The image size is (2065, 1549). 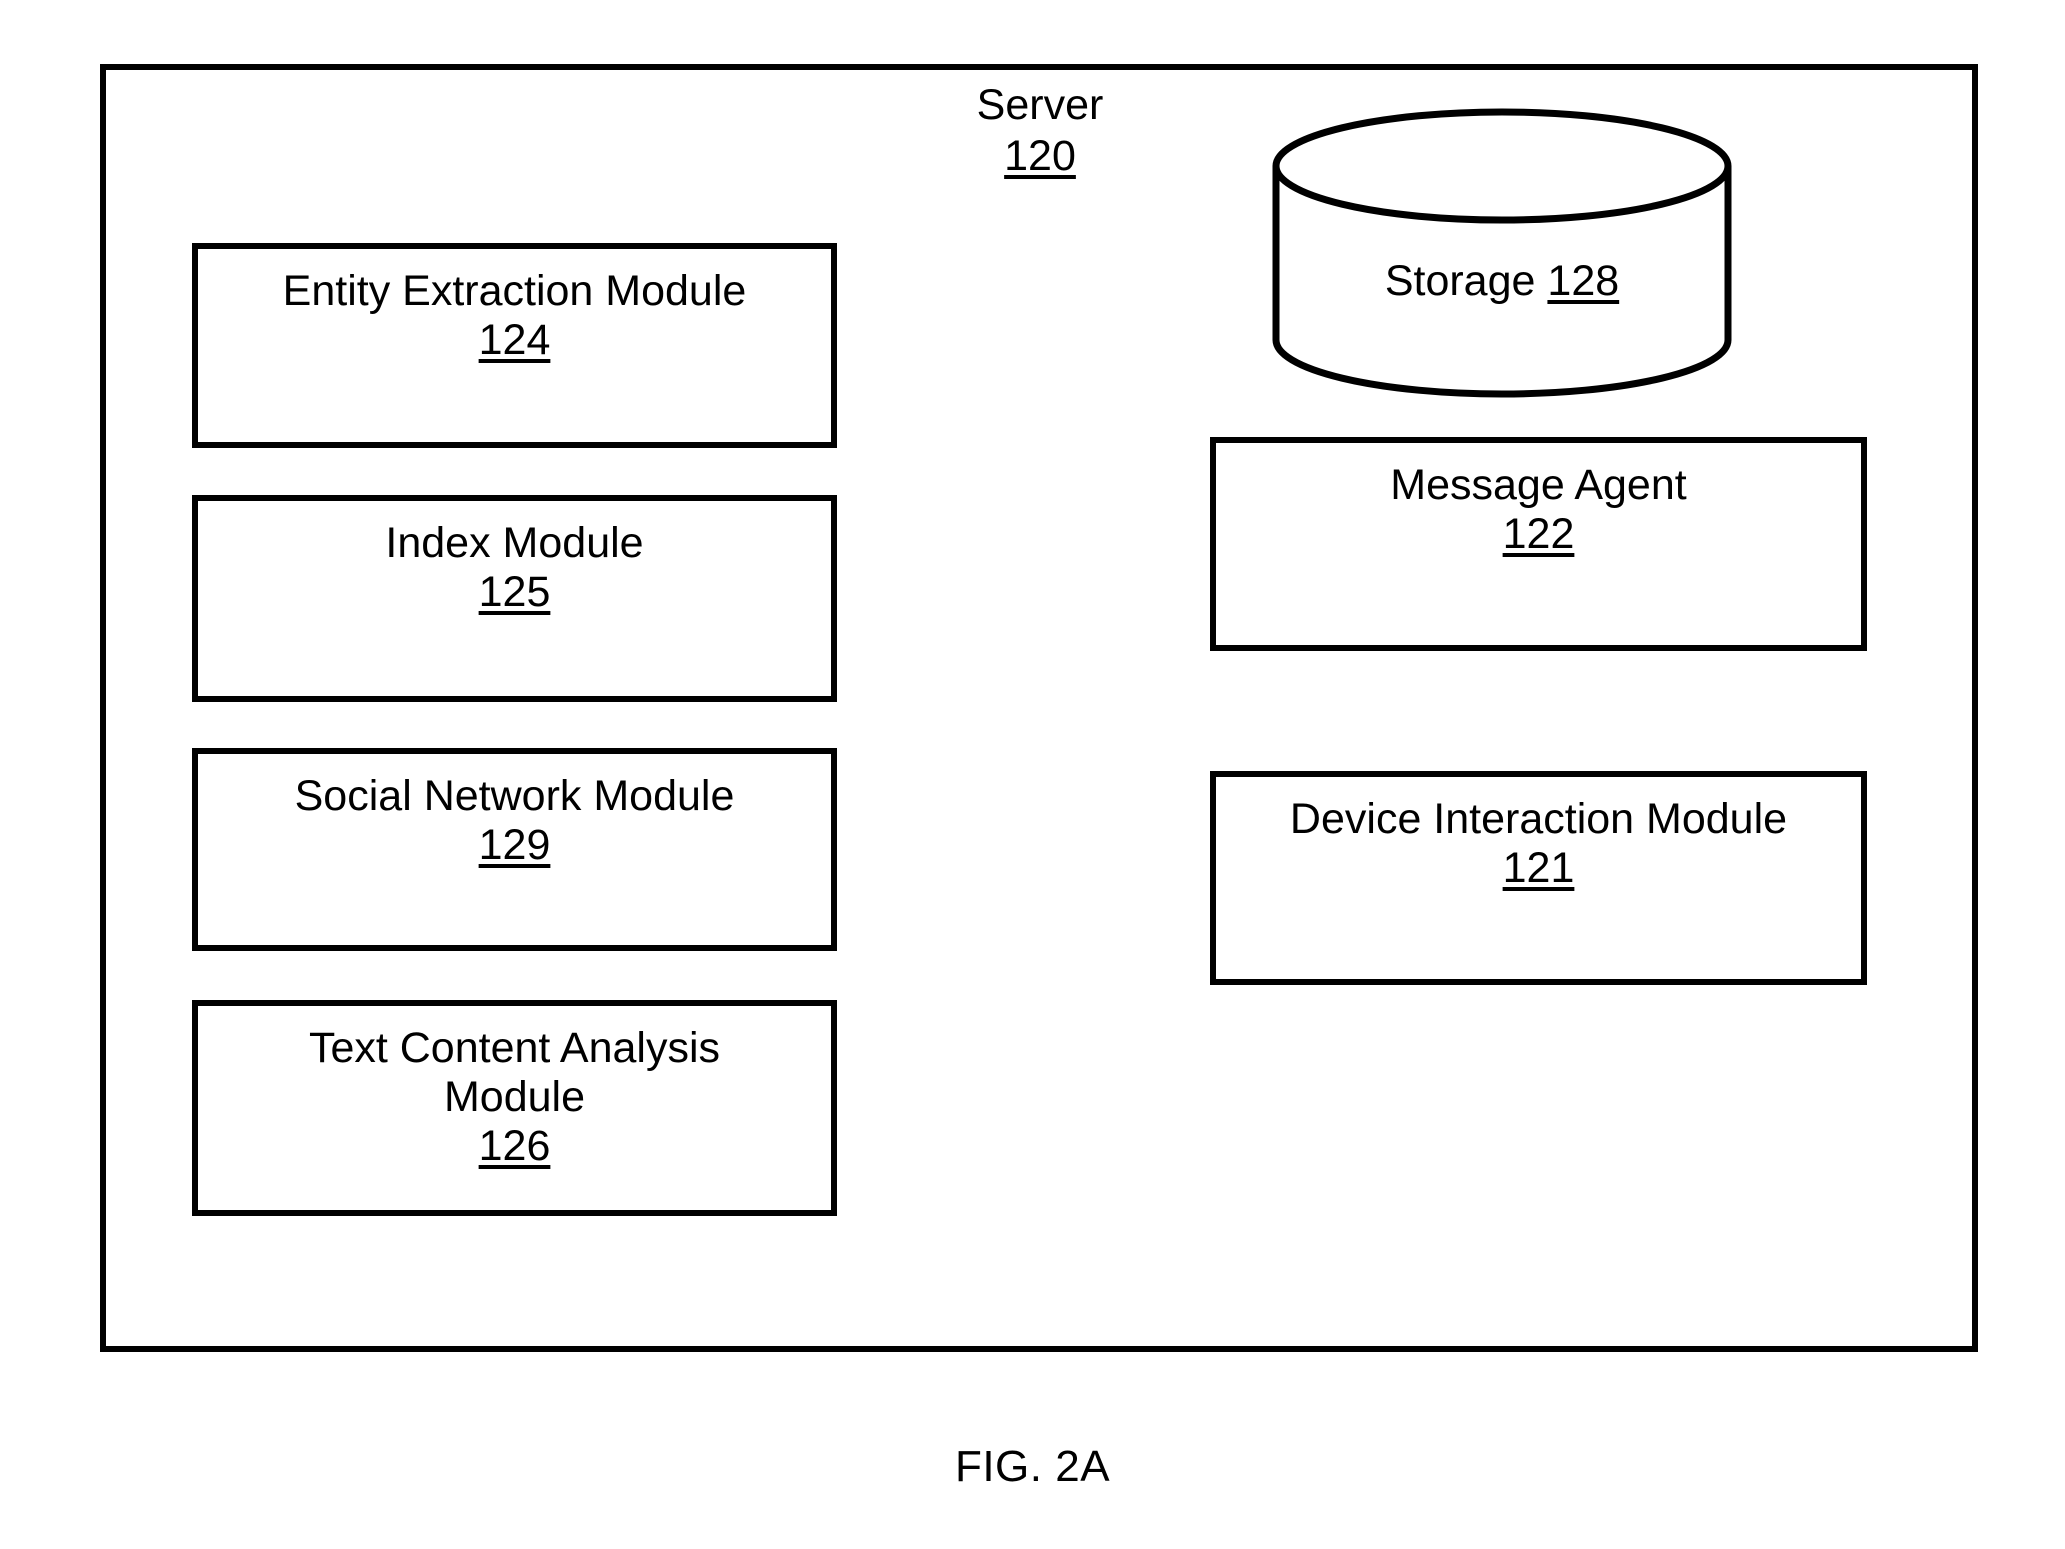 What do you see at coordinates (514, 543) in the screenshot?
I see `index-module-label: Index Module` at bounding box center [514, 543].